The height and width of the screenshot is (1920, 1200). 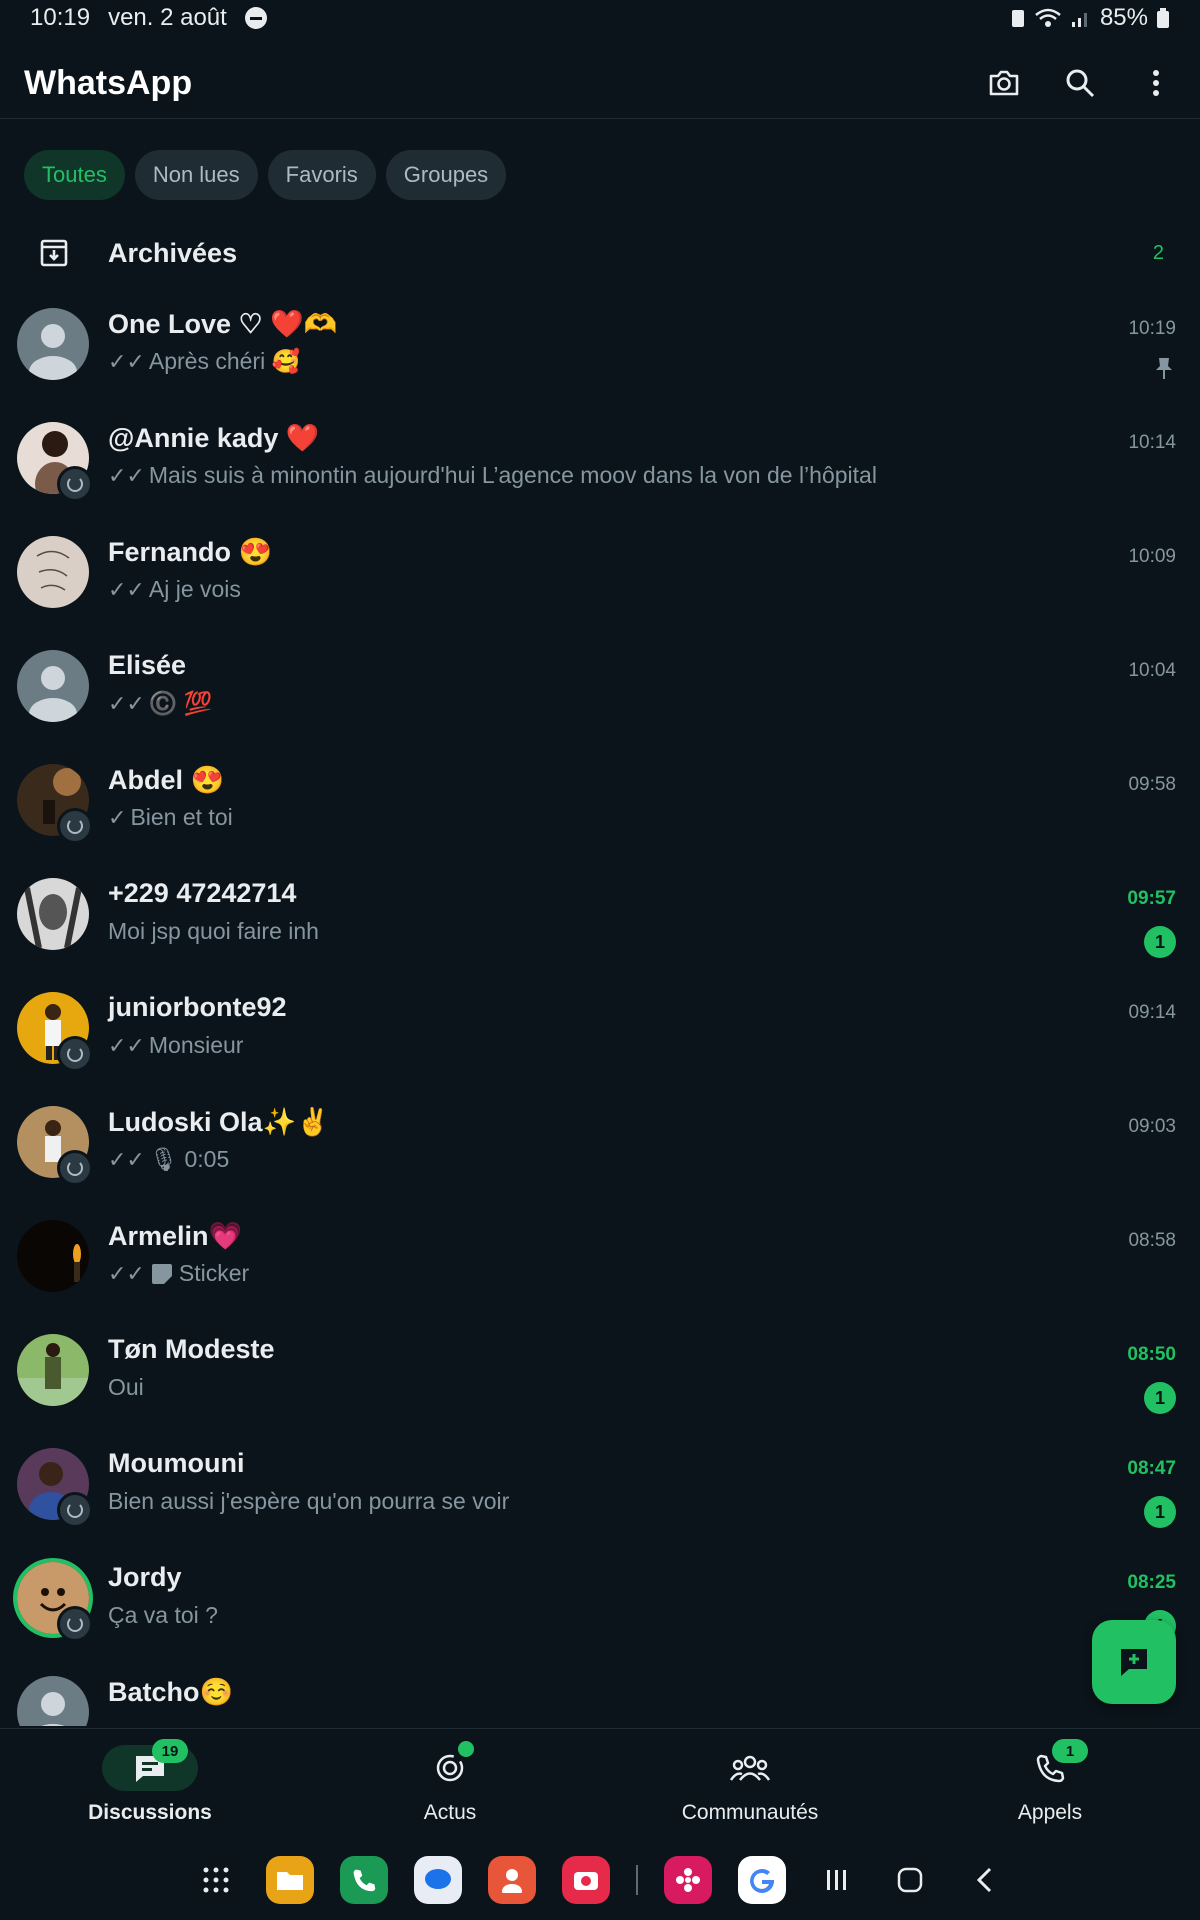 What do you see at coordinates (1050, 1785) in the screenshot?
I see `tab-appels: 1 Appels` at bounding box center [1050, 1785].